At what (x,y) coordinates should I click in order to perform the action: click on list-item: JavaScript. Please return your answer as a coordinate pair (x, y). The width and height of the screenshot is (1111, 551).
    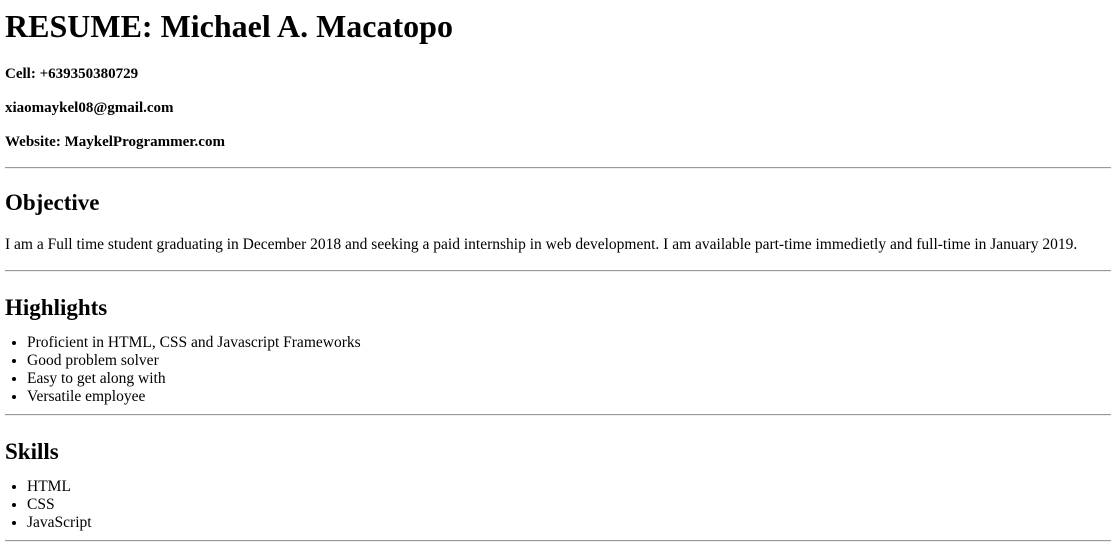
    Looking at the image, I should click on (566, 523).